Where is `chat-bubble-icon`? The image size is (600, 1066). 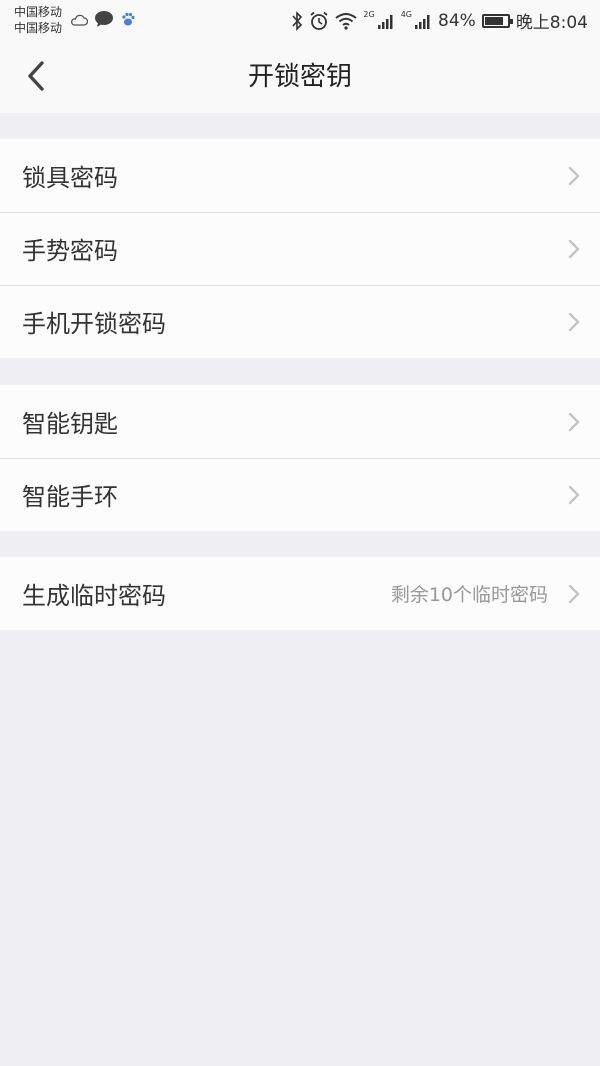
chat-bubble-icon is located at coordinates (104, 21).